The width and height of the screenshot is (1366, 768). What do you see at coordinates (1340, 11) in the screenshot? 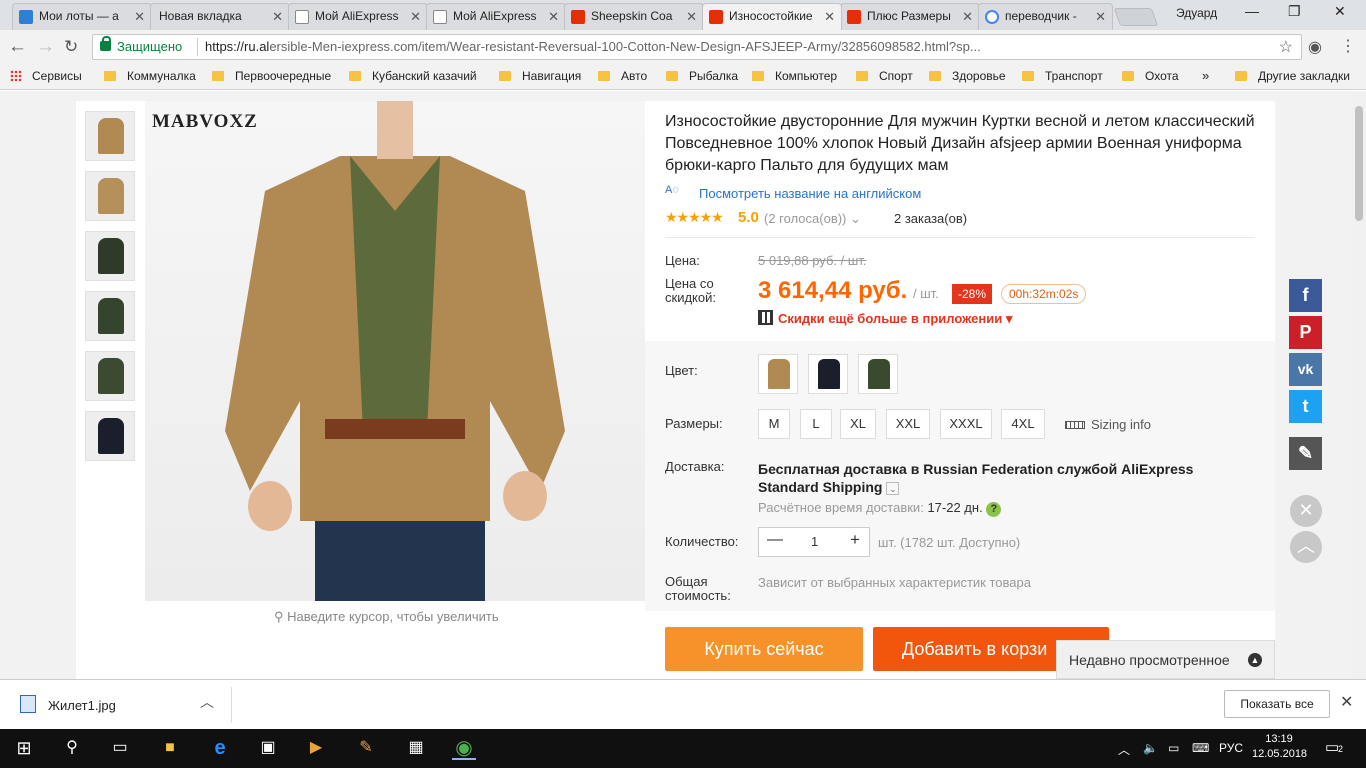
I see `close-window-icon: ✕` at bounding box center [1340, 11].